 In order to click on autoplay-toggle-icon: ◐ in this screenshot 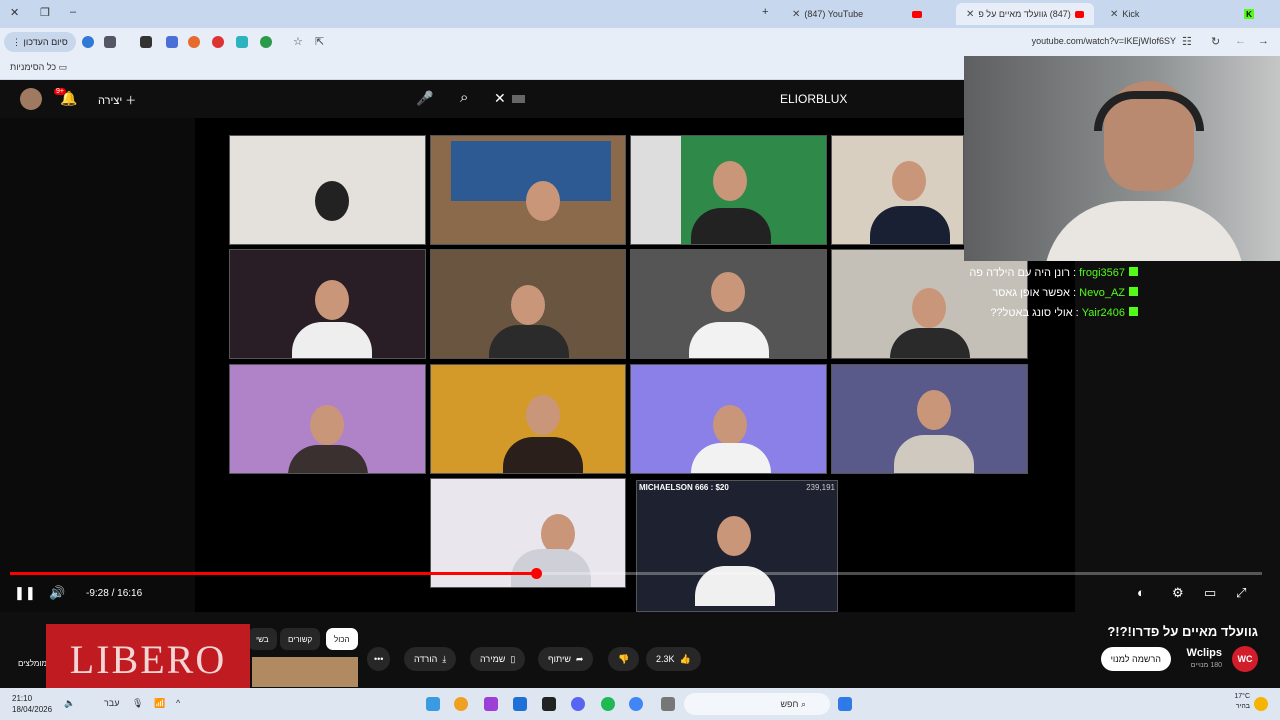, I will do `click(1141, 592)`.